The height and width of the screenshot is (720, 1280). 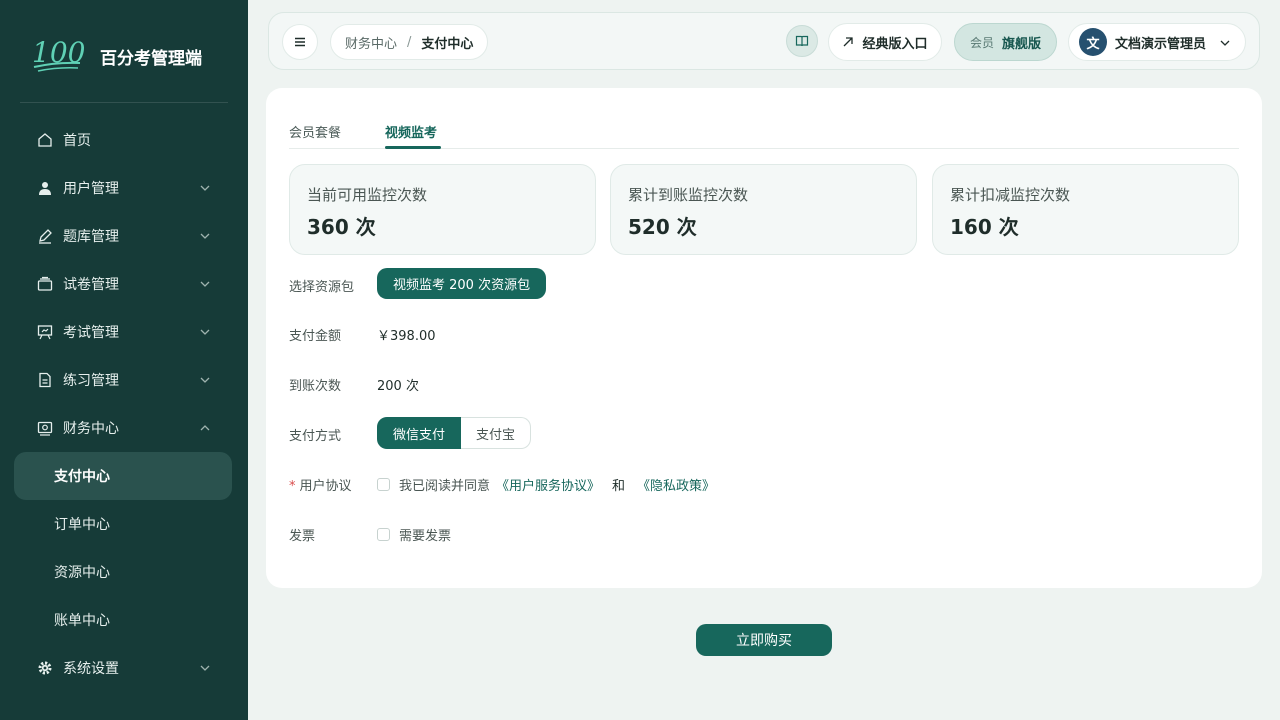 I want to click on member-tier: 旗舰版, so click(x=1022, y=44).